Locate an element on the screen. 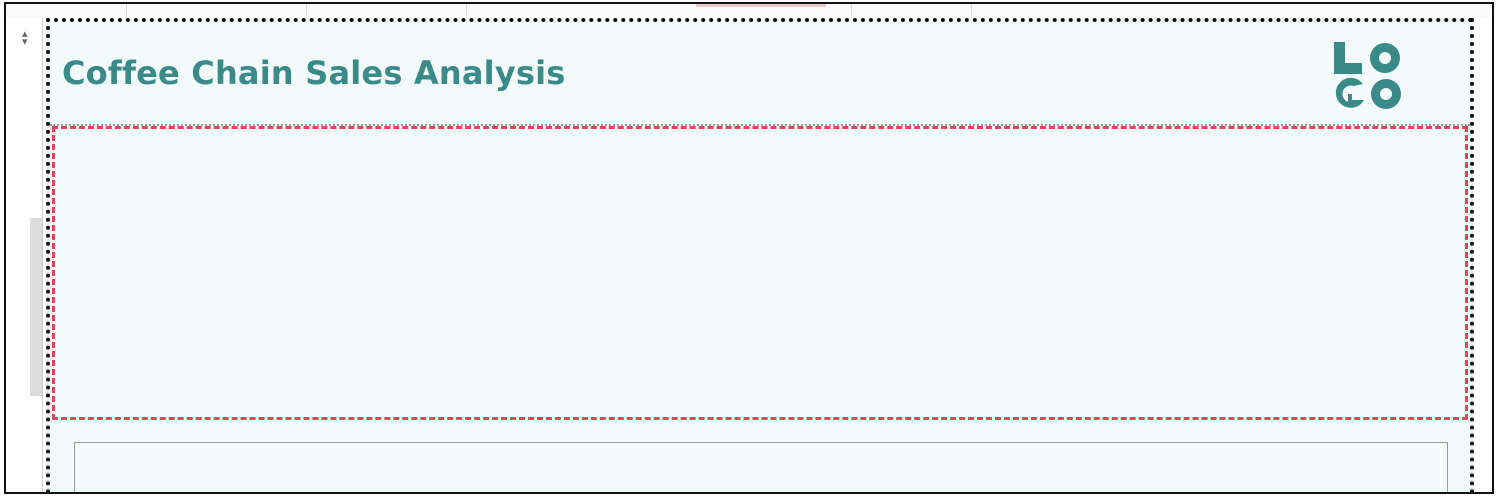 This screenshot has height=501, width=1510. left-side-panel: ▴ ▾ is located at coordinates (25, 255).